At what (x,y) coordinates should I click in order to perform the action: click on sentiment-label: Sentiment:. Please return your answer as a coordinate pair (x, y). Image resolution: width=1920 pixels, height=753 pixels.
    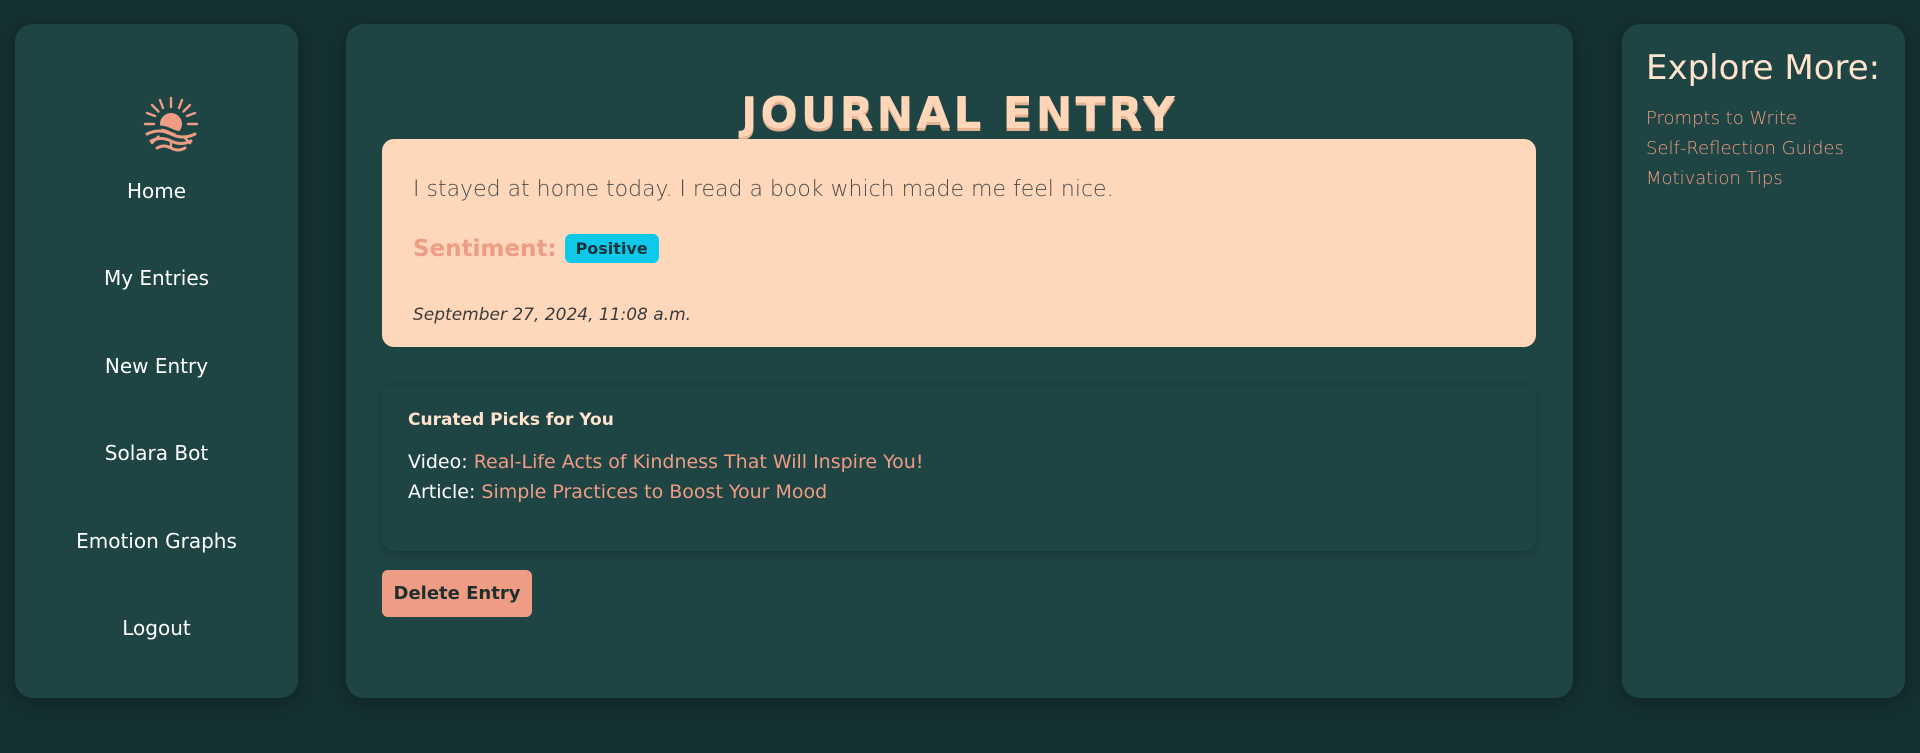
    Looking at the image, I should click on (485, 248).